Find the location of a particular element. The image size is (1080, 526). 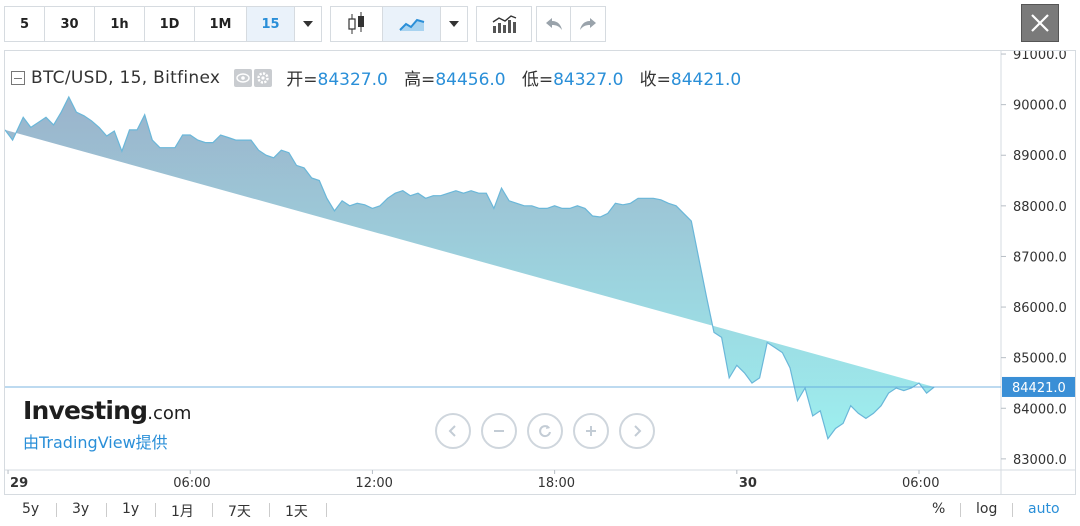

price-tick-label: 84000.0 is located at coordinates (1040, 409).